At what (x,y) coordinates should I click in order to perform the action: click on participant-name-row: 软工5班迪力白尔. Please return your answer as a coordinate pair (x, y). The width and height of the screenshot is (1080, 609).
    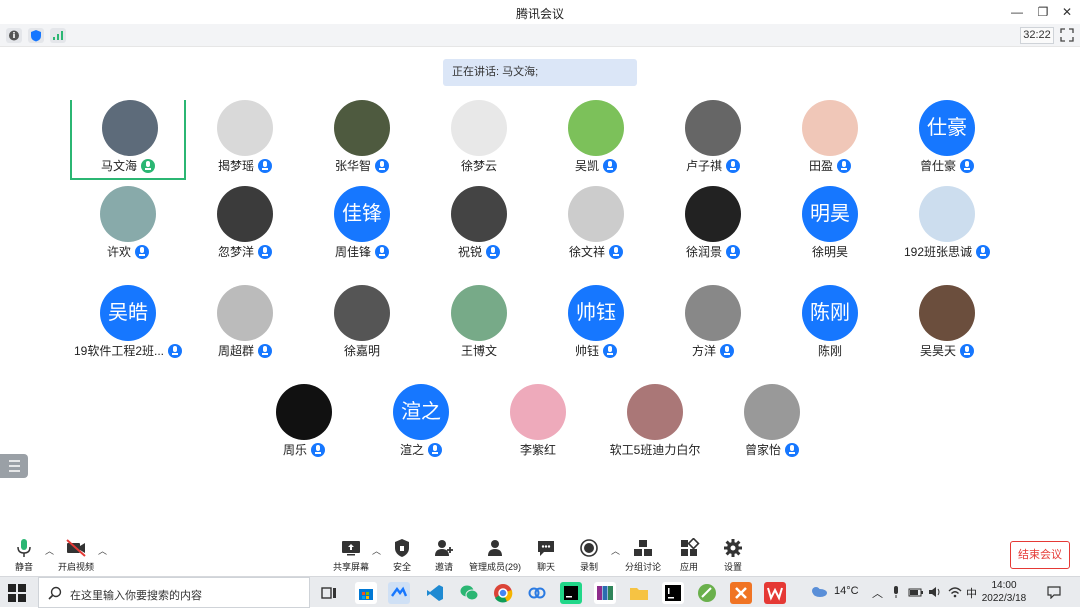
    Looking at the image, I should click on (655, 450).